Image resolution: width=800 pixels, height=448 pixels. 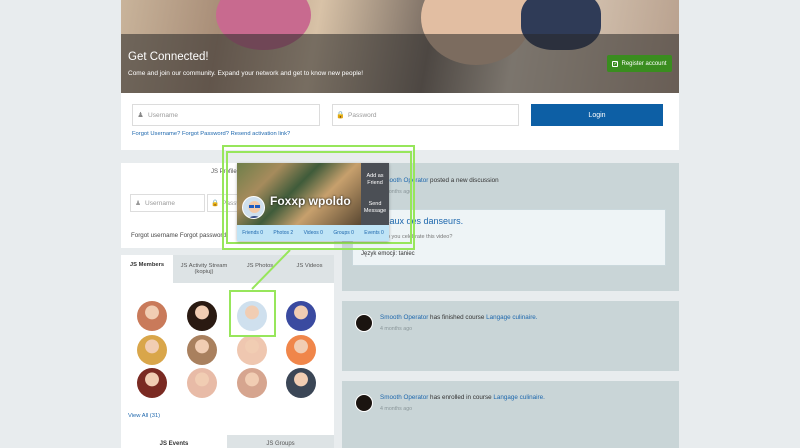 I want to click on highlight-frame, so click(x=252, y=313).